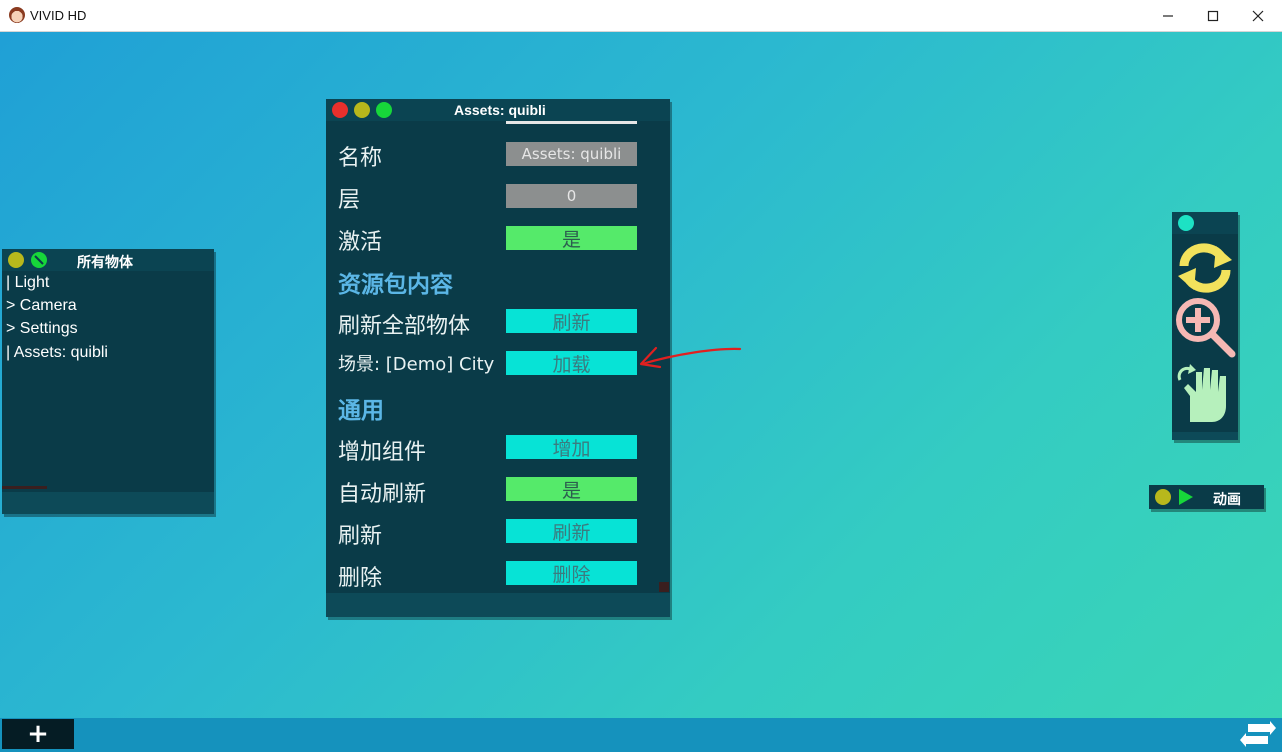 This screenshot has width=1282, height=752. I want to click on minimize-button, so click(1168, 15).